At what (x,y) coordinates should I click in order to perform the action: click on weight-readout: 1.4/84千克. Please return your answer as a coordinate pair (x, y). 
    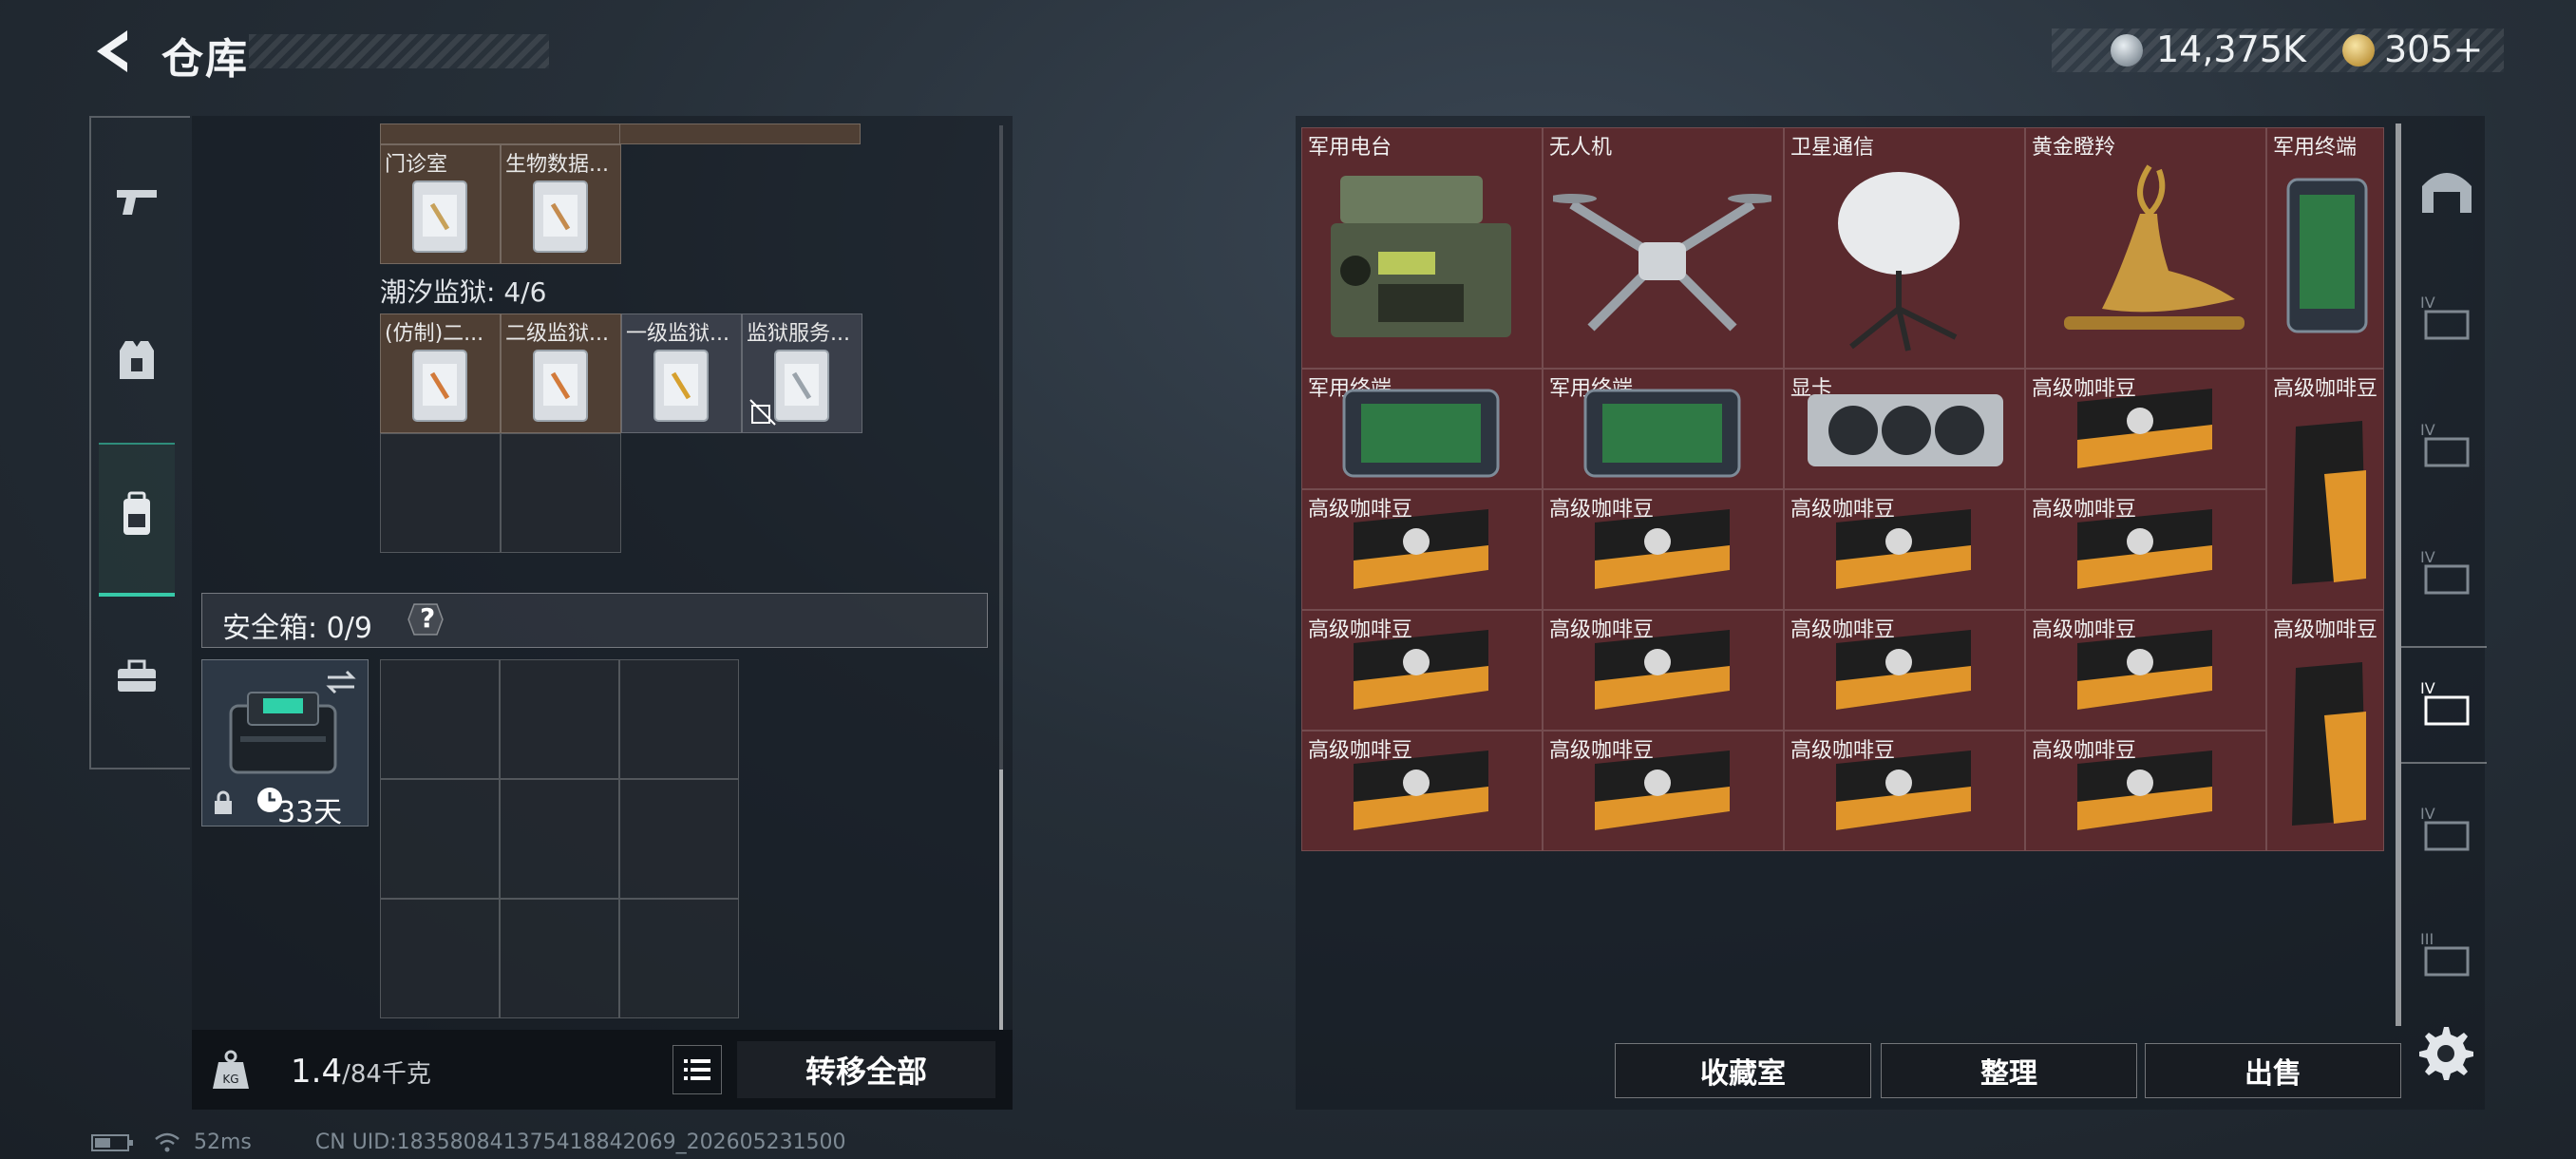
    Looking at the image, I should click on (361, 1072).